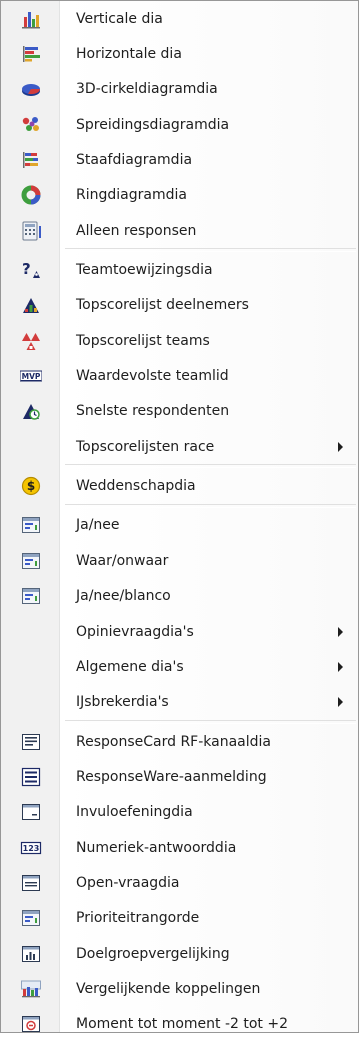  Describe the element at coordinates (31, 305) in the screenshot. I see `participant-leaderboard-icon` at that location.